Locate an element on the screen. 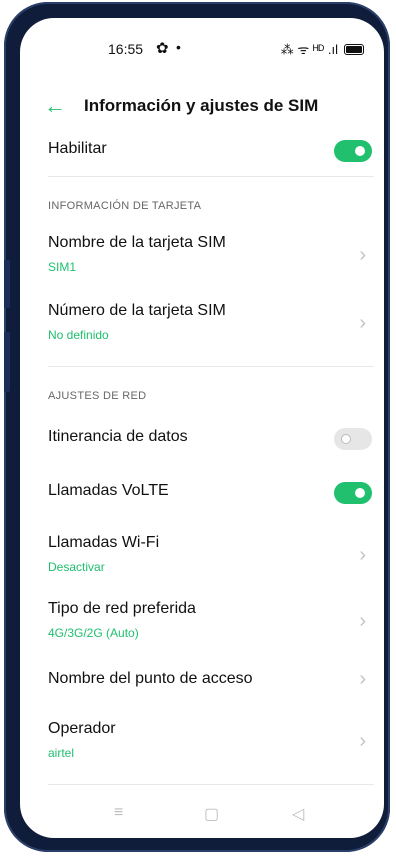  list-item-apn: Nombre del punto de acceso › is located at coordinates (202, 681).